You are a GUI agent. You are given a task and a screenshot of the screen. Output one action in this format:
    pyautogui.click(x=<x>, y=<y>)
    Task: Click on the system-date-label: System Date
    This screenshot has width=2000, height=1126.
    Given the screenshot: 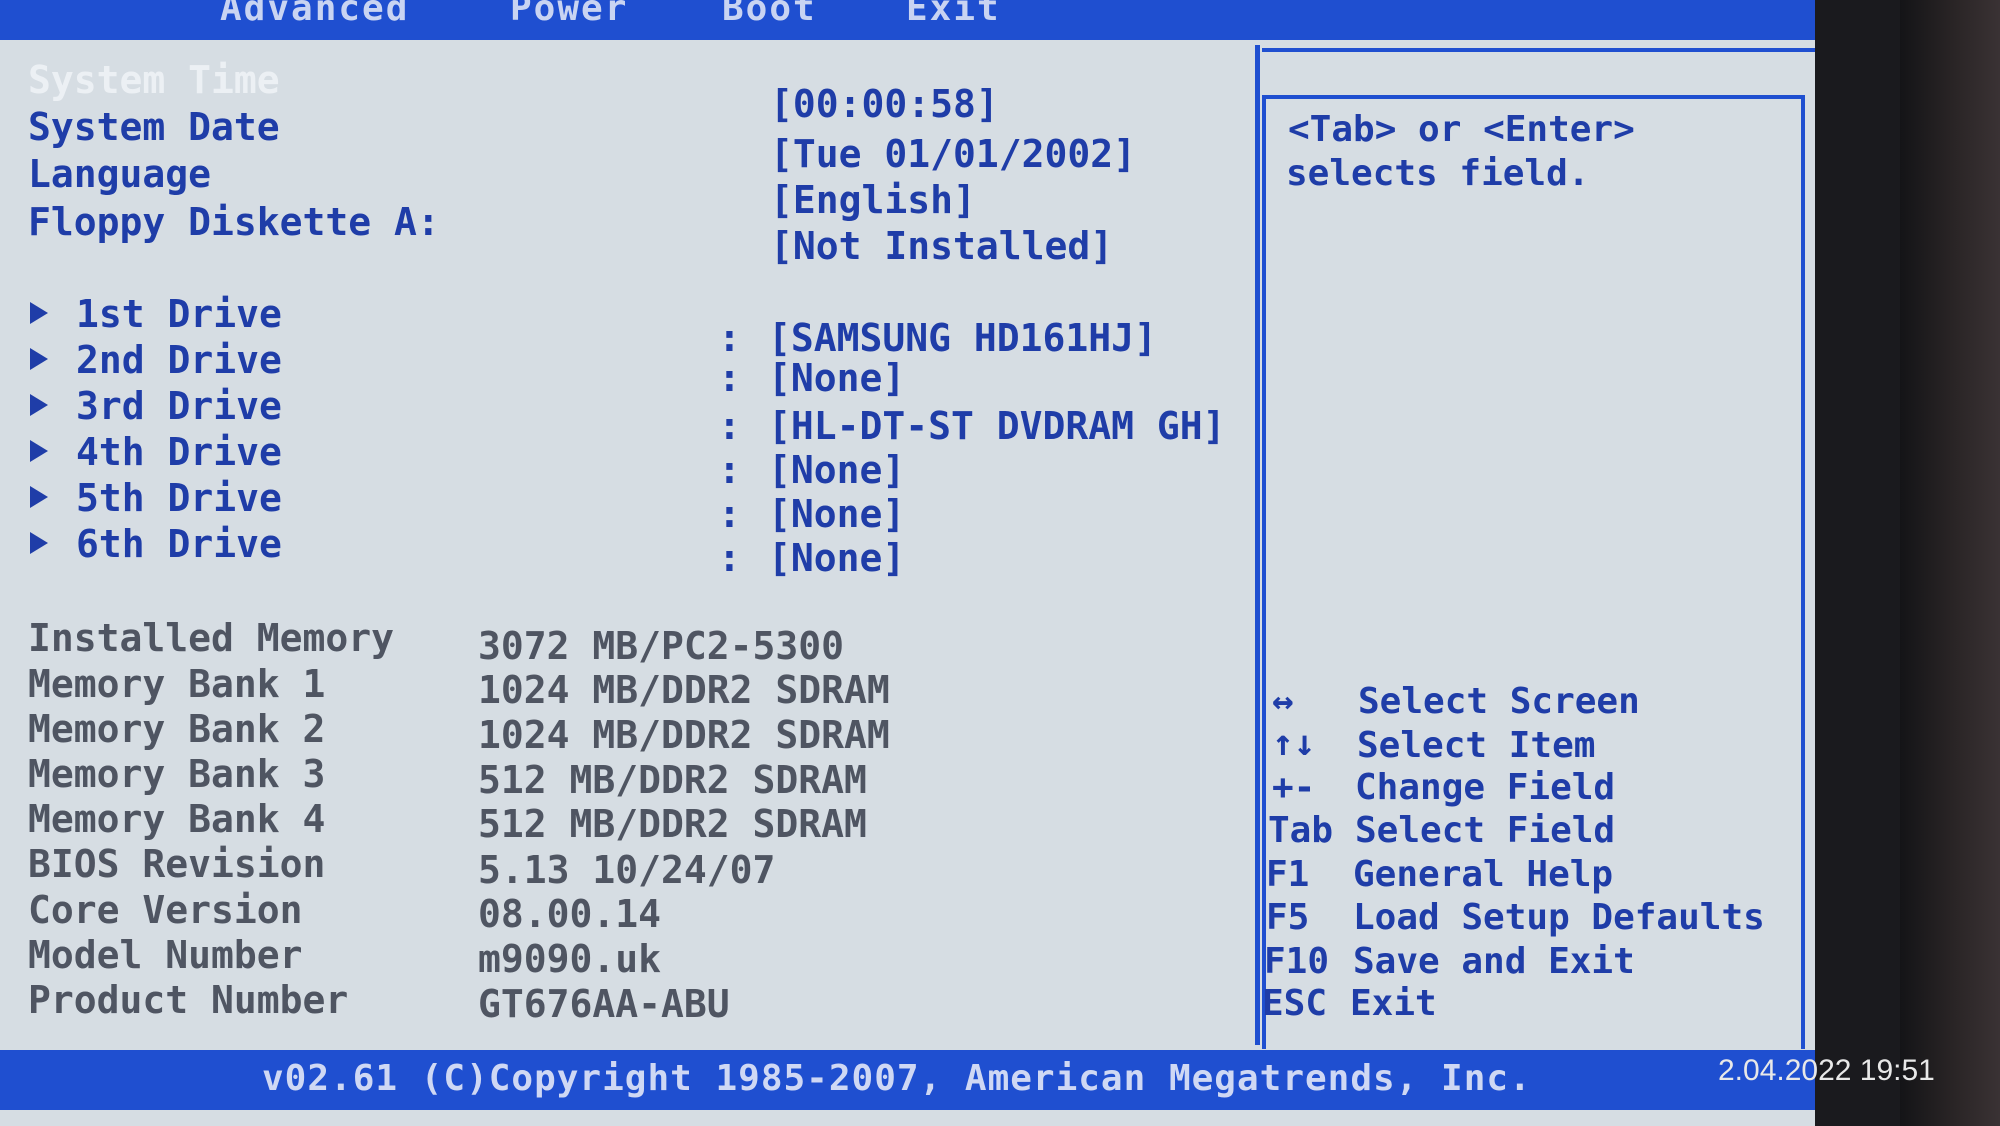 What is the action you would take?
    pyautogui.click(x=154, y=127)
    